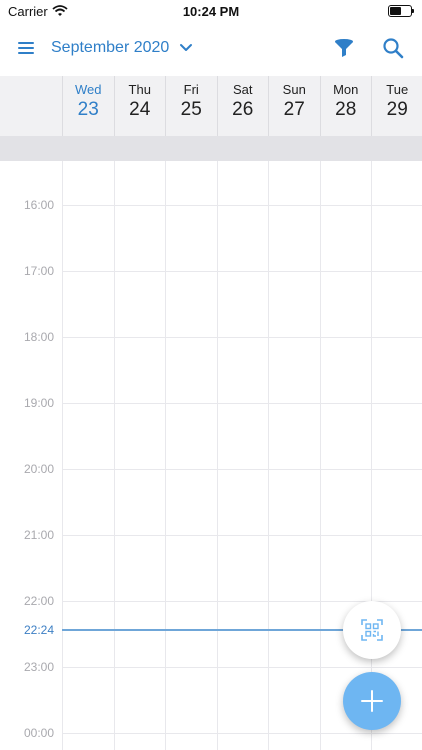  Describe the element at coordinates (39, 601) in the screenshot. I see `hour-label: 22:00` at that location.